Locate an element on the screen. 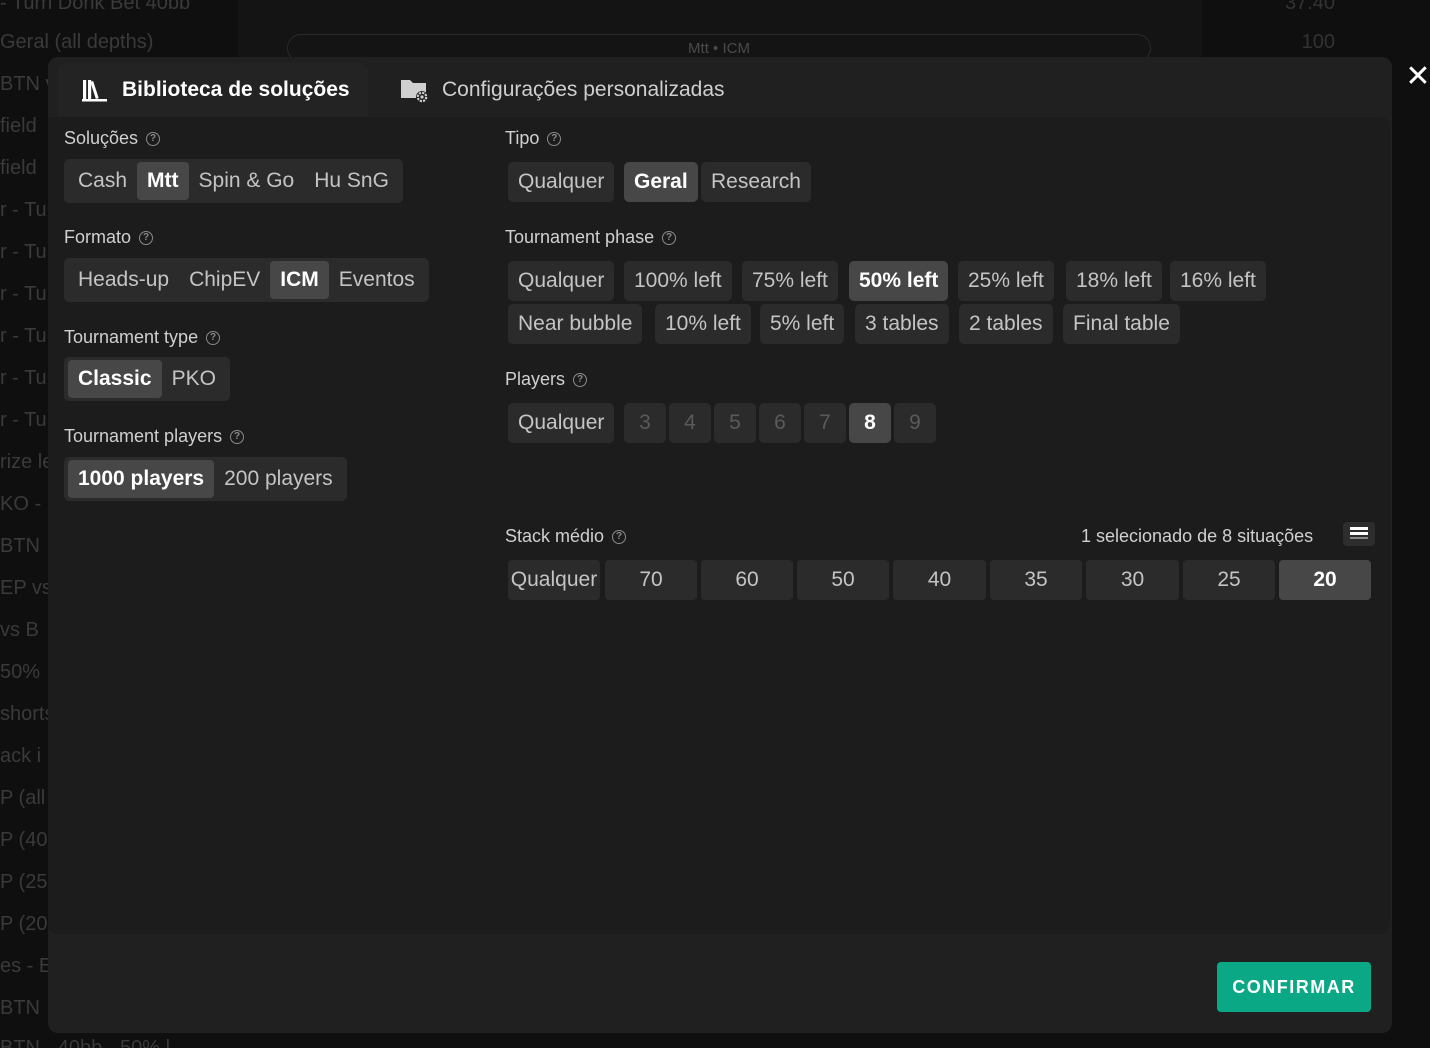  stack-option: 50 is located at coordinates (843, 580).